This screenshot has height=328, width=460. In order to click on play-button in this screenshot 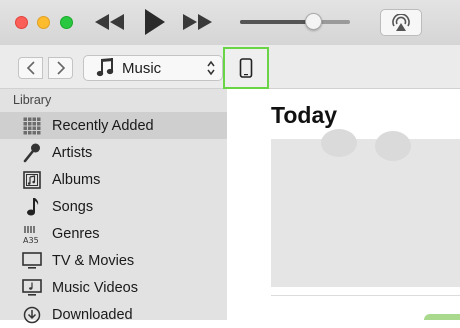, I will do `click(154, 22)`.